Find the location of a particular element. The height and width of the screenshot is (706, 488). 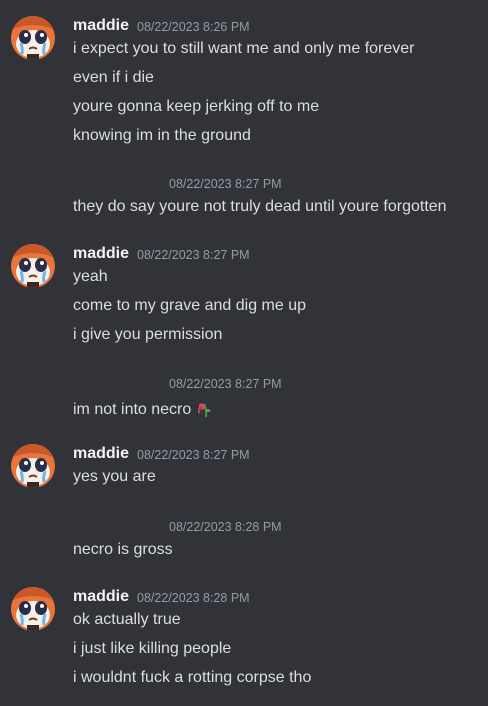

message-text: knowing im in the ground is located at coordinates (162, 135).